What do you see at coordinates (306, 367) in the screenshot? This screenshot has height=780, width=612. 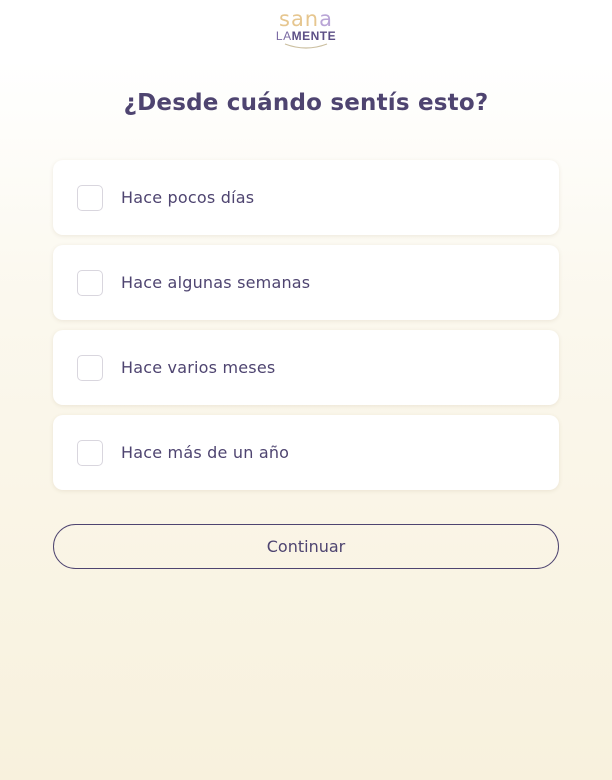 I see `option-hace-varios-meses: Hace varios meses` at bounding box center [306, 367].